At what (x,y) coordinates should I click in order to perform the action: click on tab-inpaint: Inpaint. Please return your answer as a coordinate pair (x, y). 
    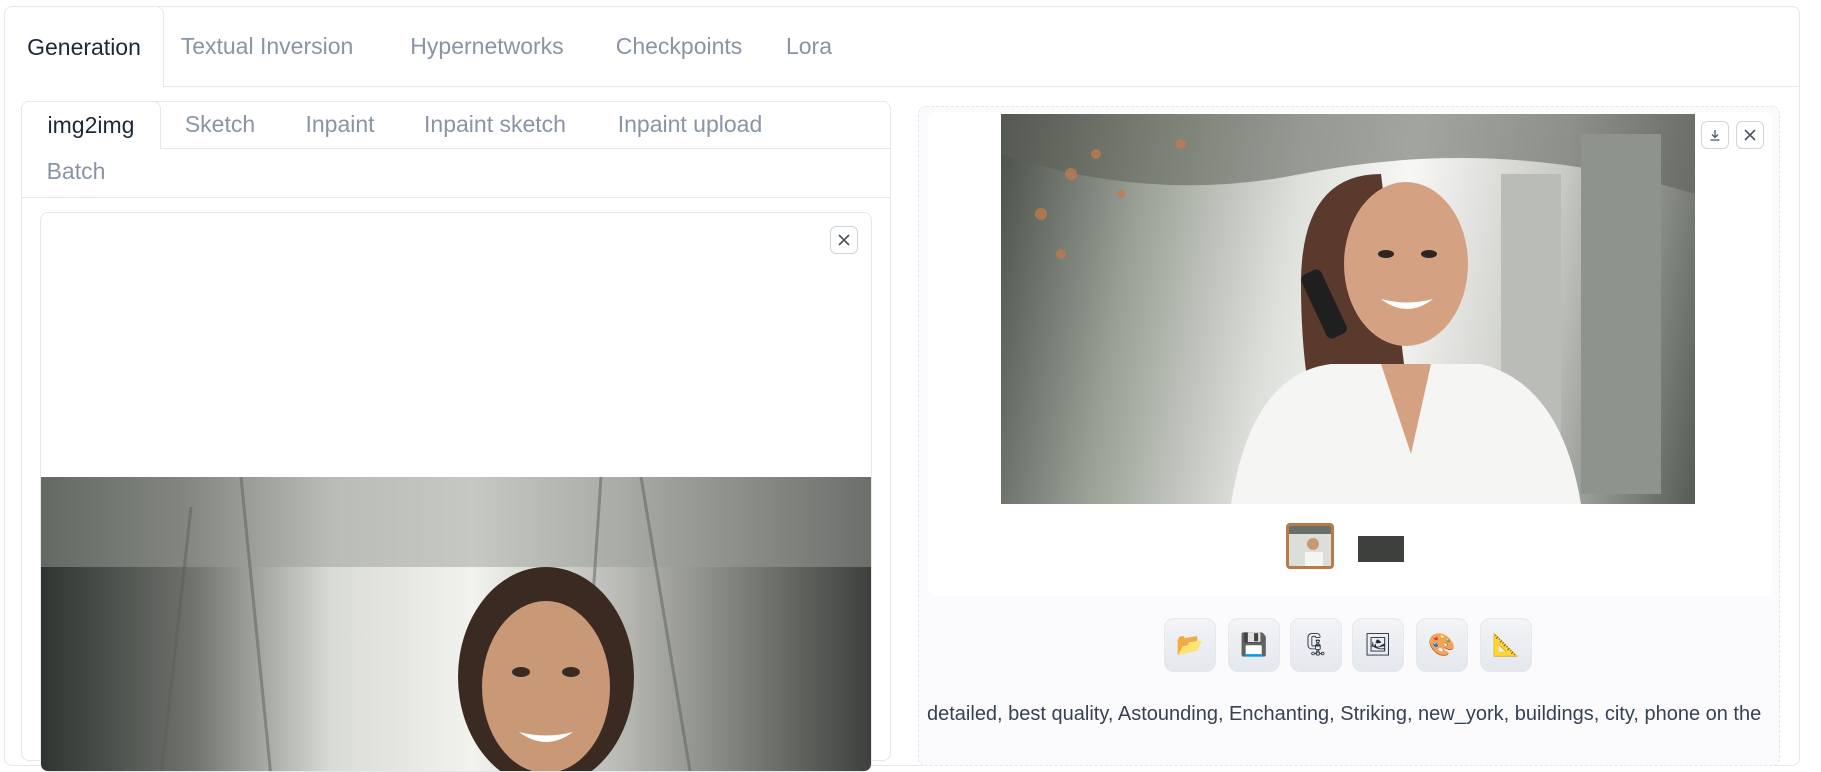
    Looking at the image, I should click on (340, 125).